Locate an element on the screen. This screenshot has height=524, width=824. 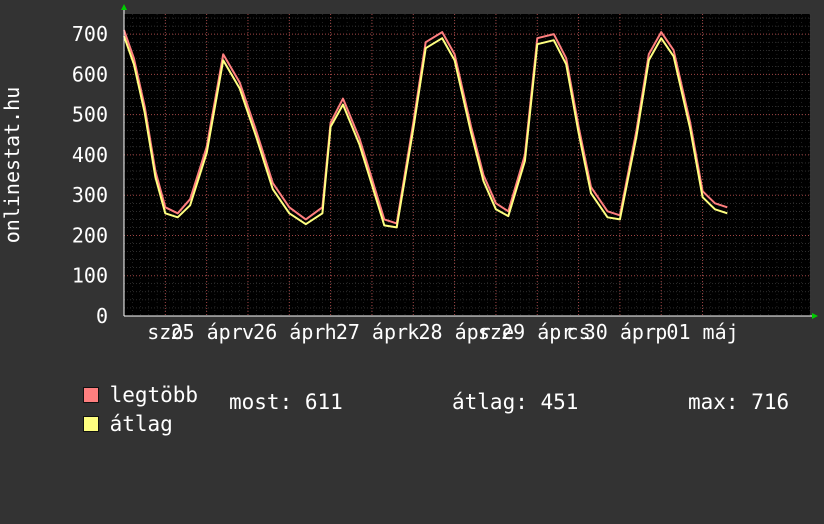
y-axis-label: onlinestat.hu is located at coordinates (12, 165).